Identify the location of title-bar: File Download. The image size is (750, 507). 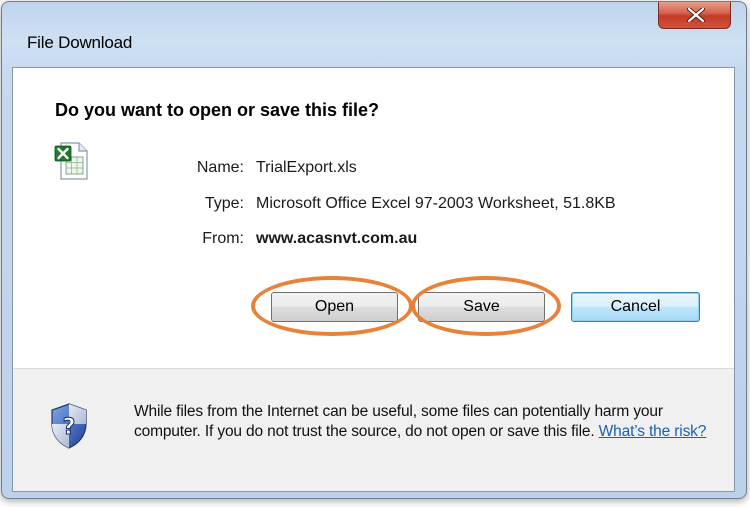
(374, 27).